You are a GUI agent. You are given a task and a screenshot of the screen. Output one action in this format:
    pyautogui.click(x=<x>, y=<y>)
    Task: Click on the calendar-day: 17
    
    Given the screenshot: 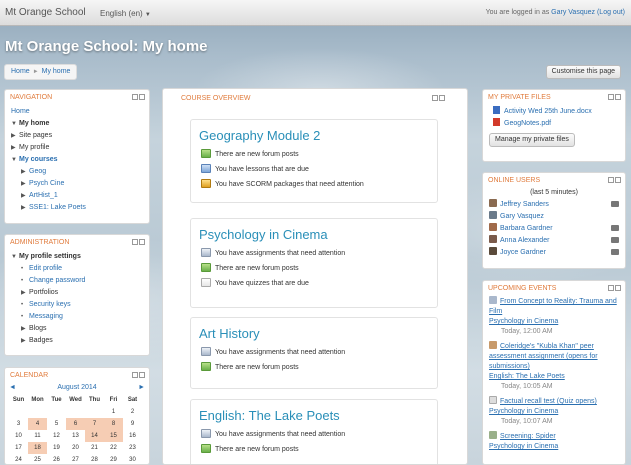 What is the action you would take?
    pyautogui.click(x=18, y=448)
    